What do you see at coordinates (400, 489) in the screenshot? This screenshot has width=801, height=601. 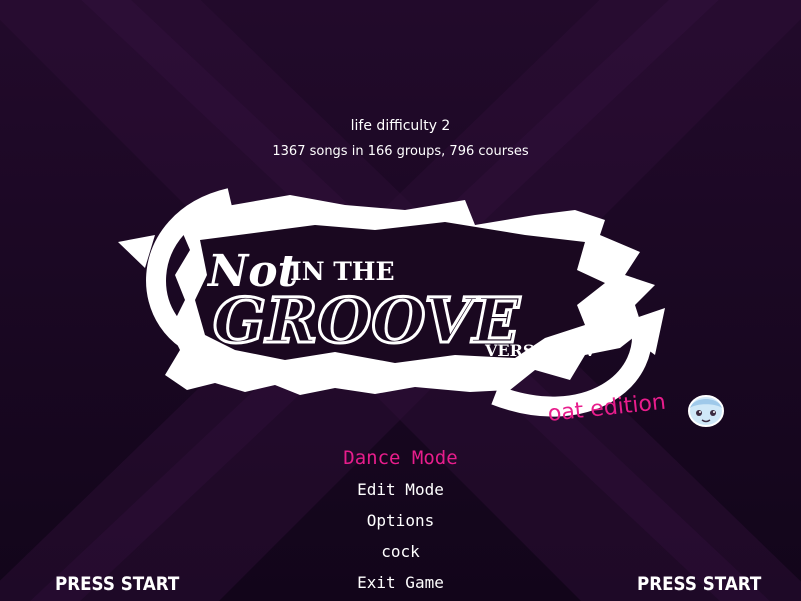 I see `menu-item-edit-mode: Edit Mode` at bounding box center [400, 489].